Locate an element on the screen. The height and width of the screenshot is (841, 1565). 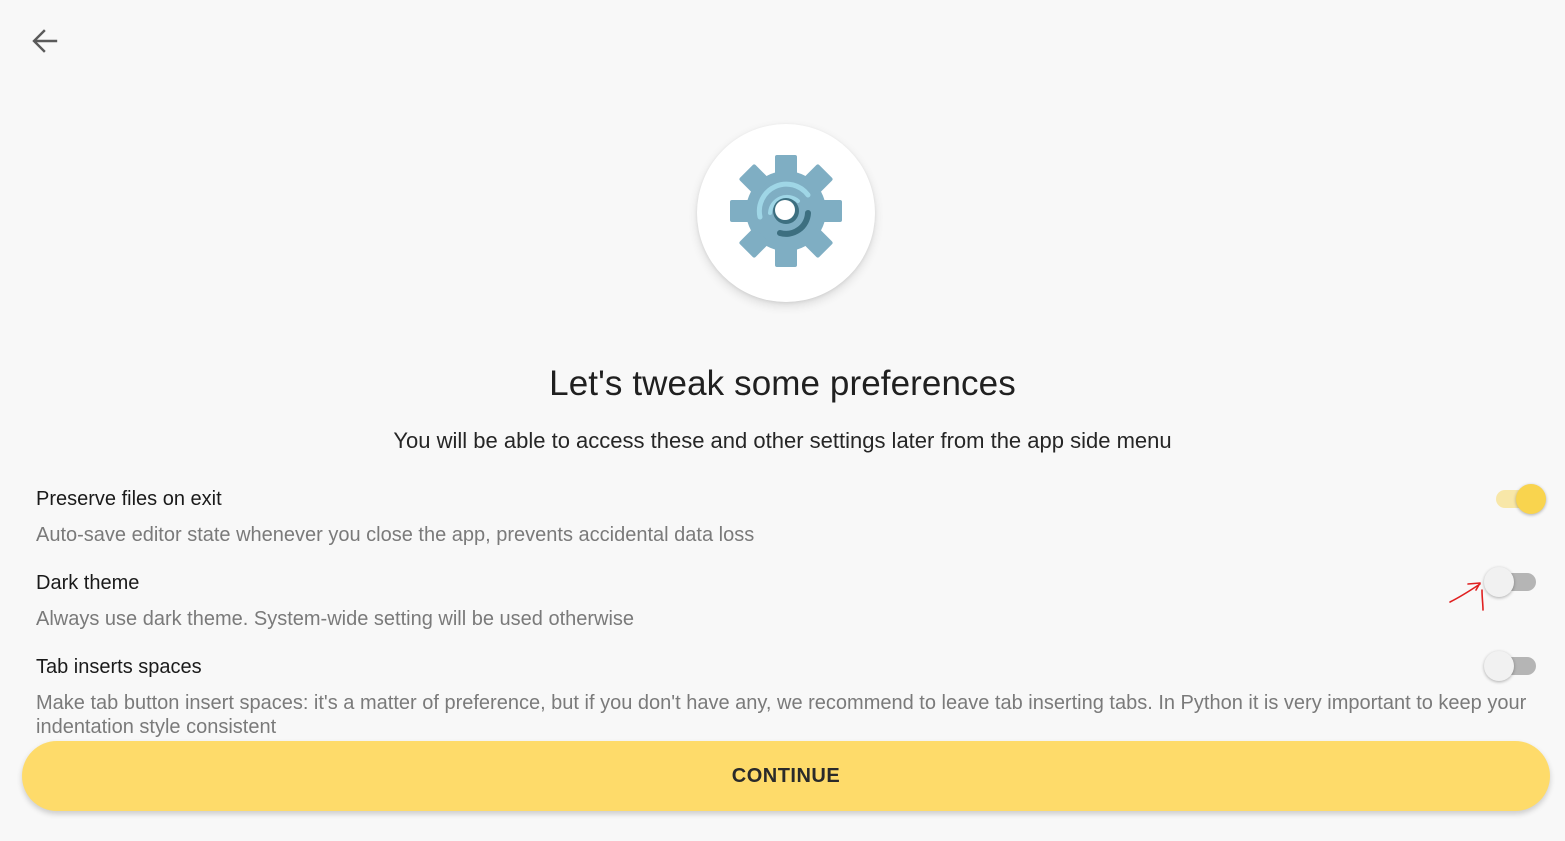
dark-theme-toggle is located at coordinates (1511, 582).